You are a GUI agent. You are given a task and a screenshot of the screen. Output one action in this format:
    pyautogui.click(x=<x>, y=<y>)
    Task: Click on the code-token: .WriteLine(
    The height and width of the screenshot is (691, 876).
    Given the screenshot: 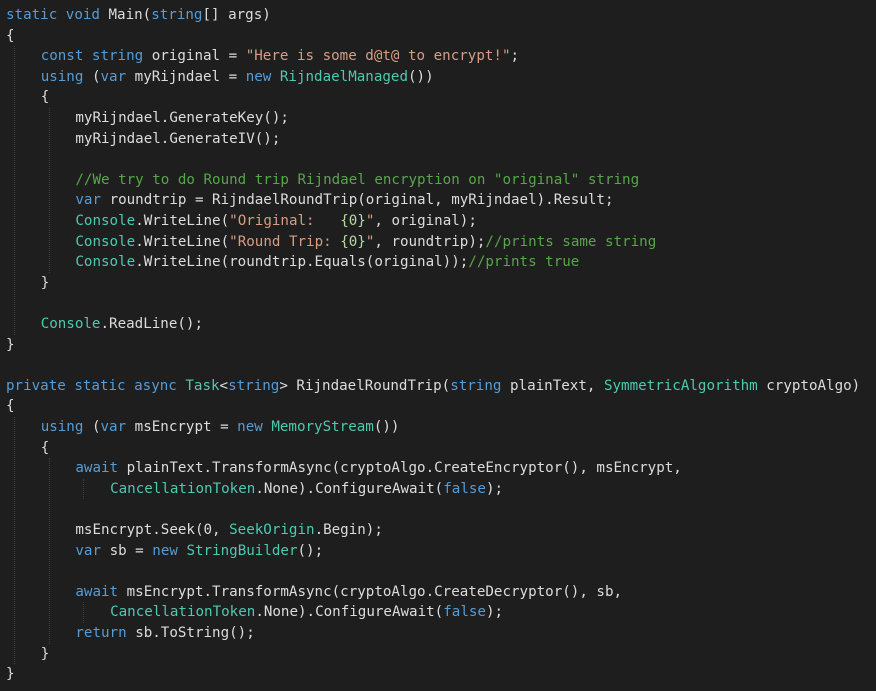 What is the action you would take?
    pyautogui.click(x=182, y=221)
    